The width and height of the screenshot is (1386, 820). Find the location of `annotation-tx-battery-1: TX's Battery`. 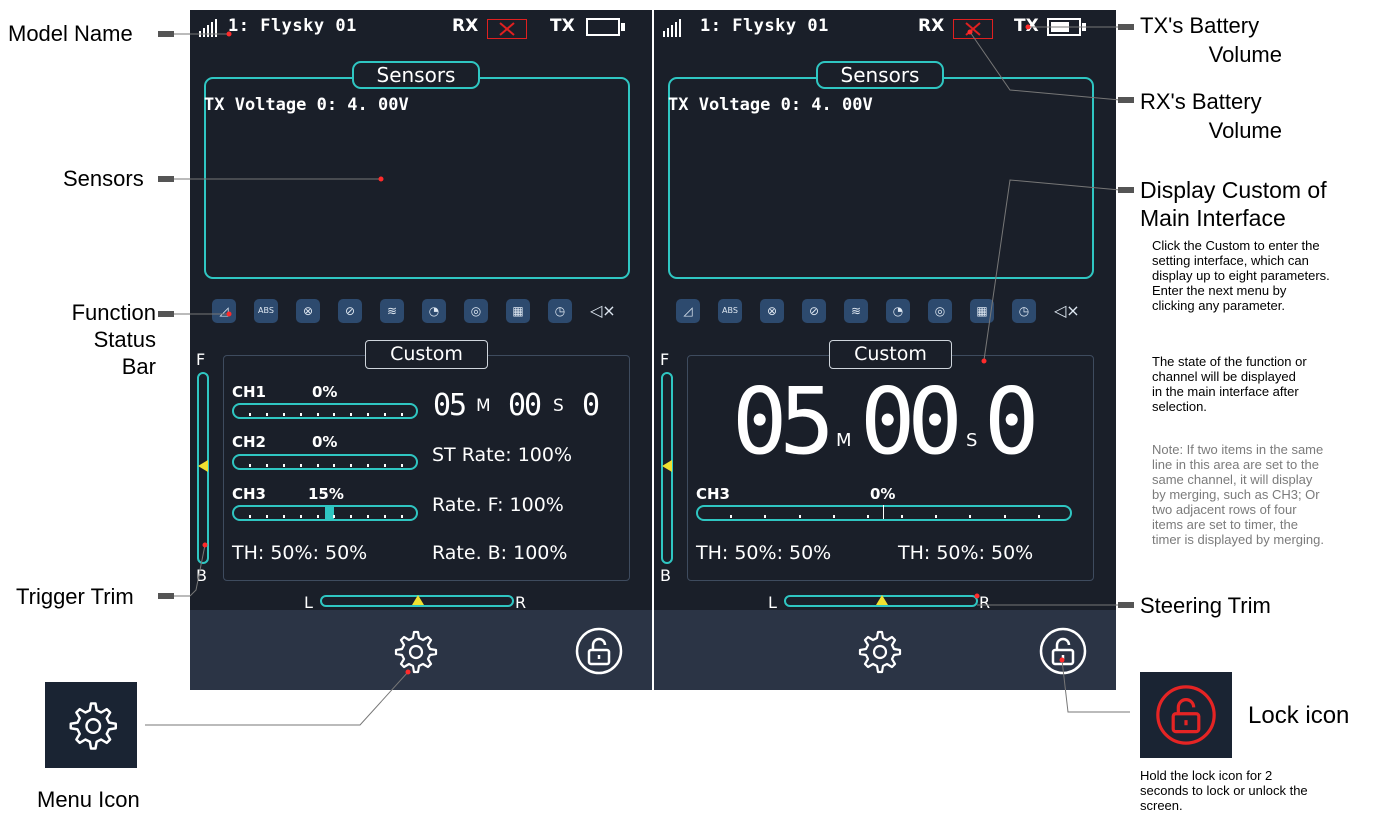

annotation-tx-battery-1: TX's Battery is located at coordinates (1200, 25).